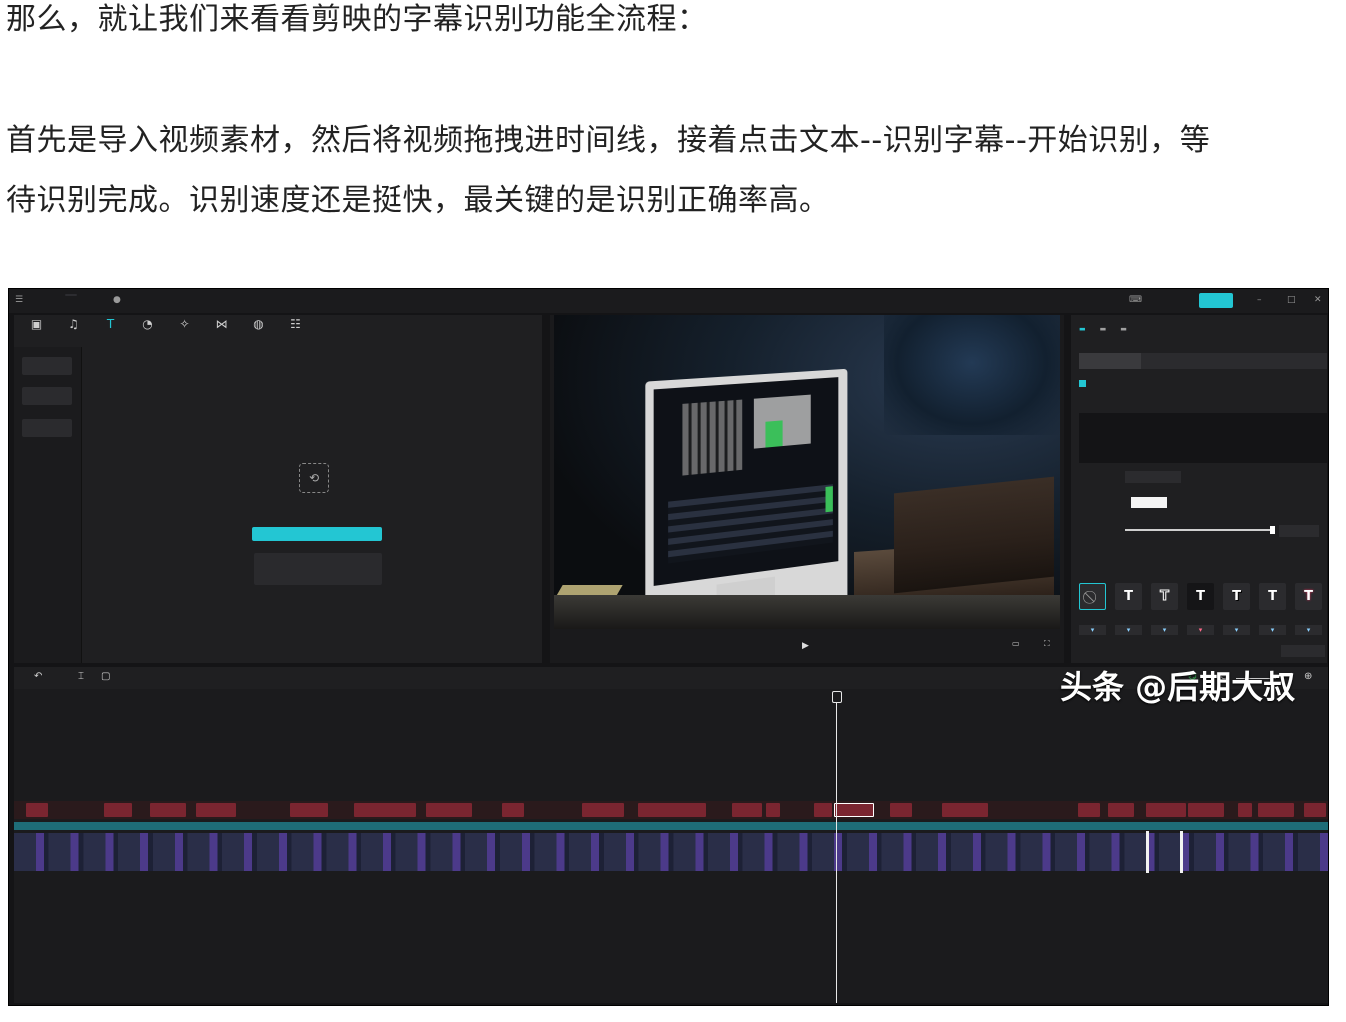  What do you see at coordinates (81, 676) in the screenshot?
I see `split-icon: ⌶` at bounding box center [81, 676].